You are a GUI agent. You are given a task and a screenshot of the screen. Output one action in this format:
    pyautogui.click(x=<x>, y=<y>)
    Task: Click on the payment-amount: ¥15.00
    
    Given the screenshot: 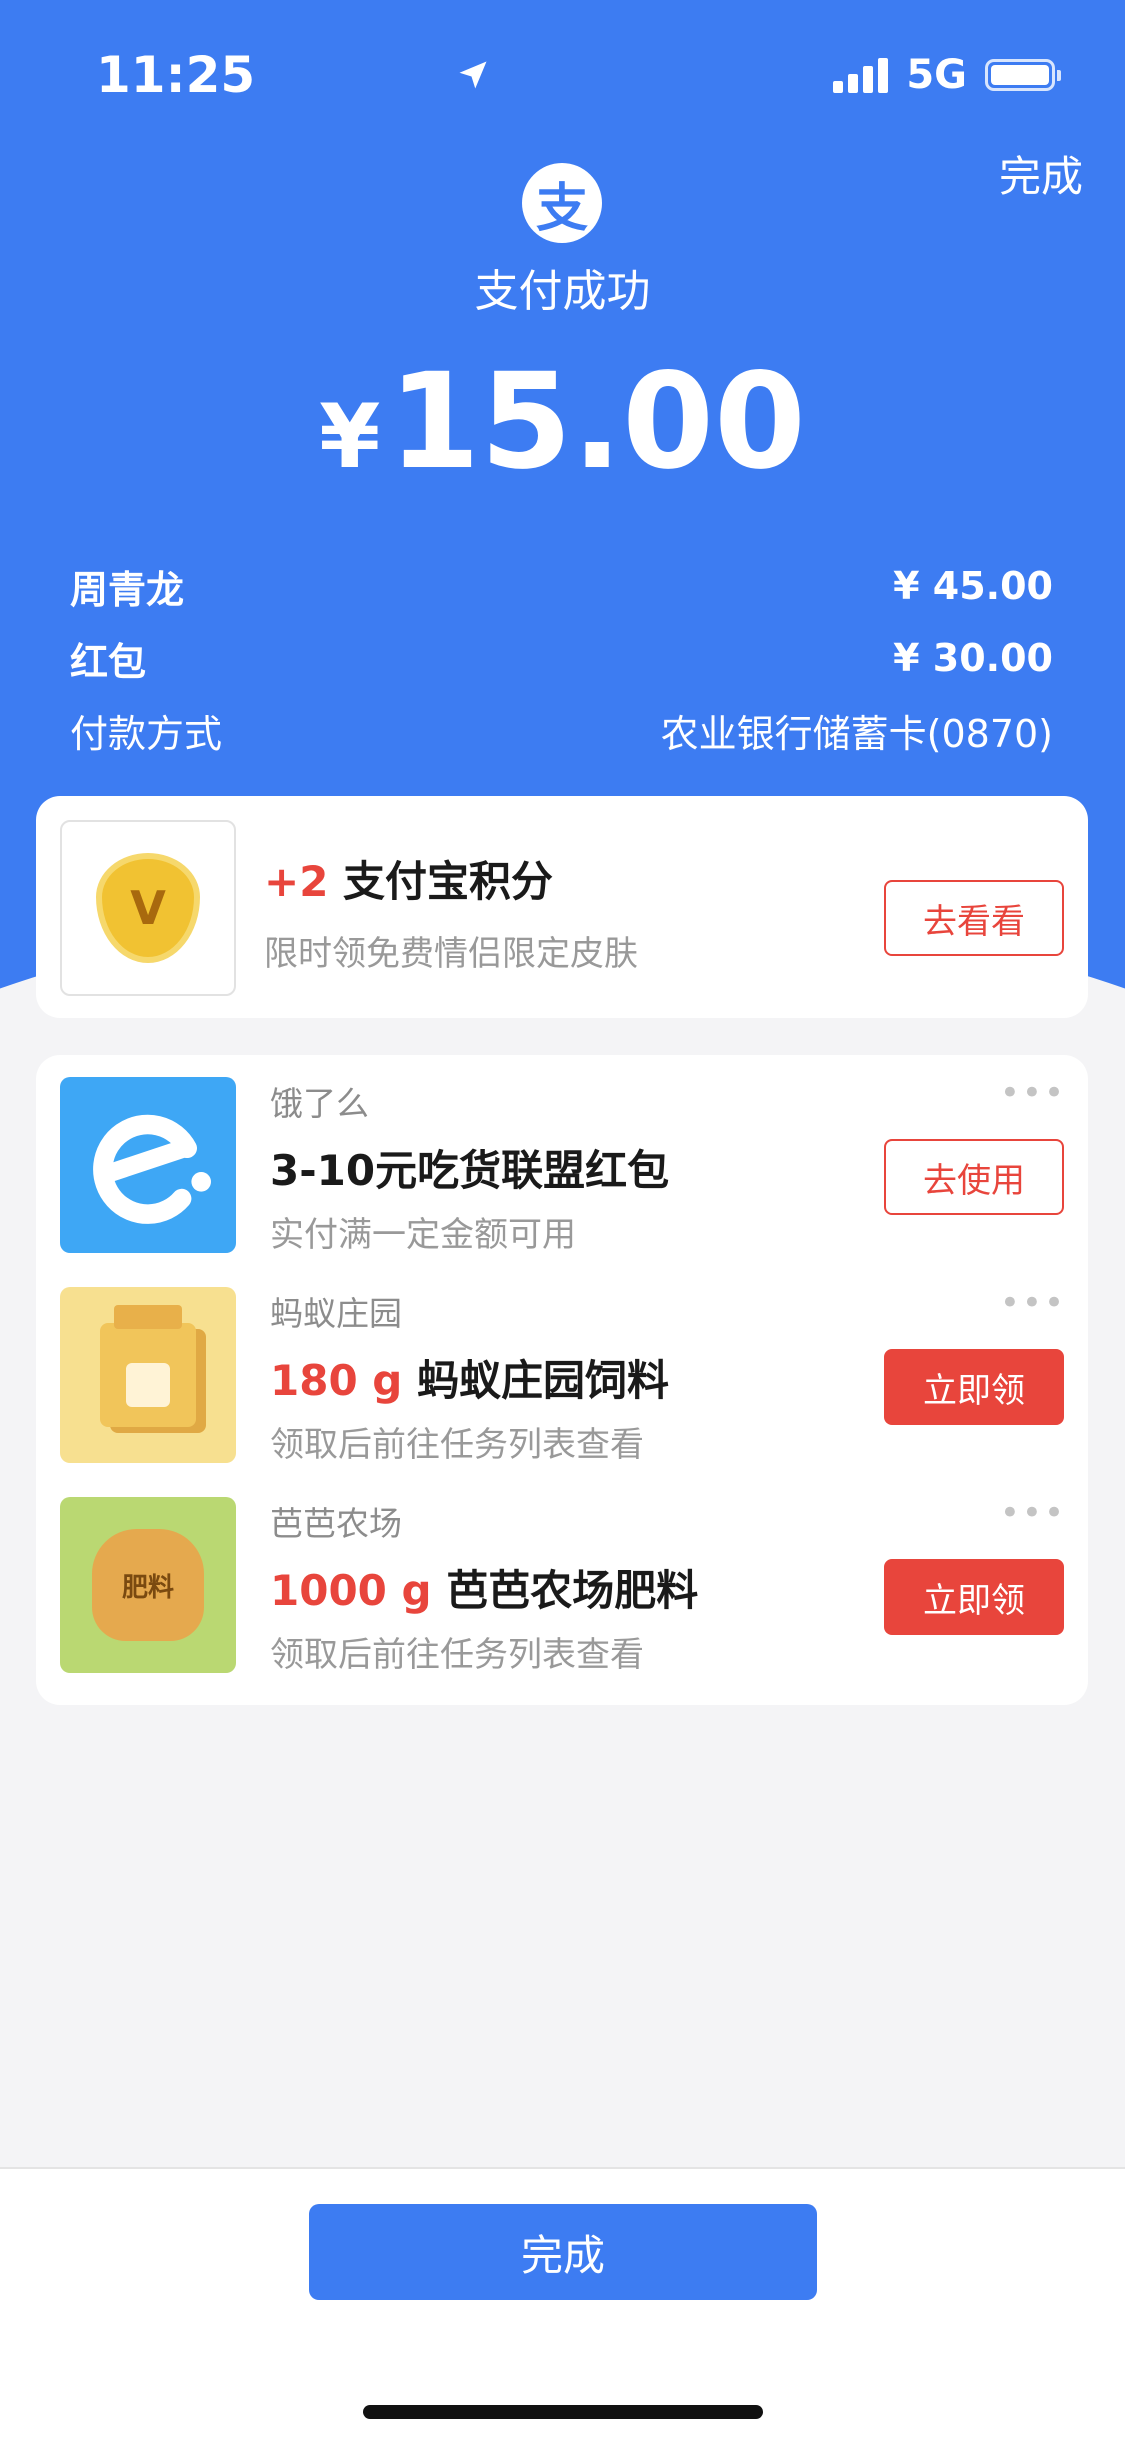 What is the action you would take?
    pyautogui.click(x=562, y=422)
    